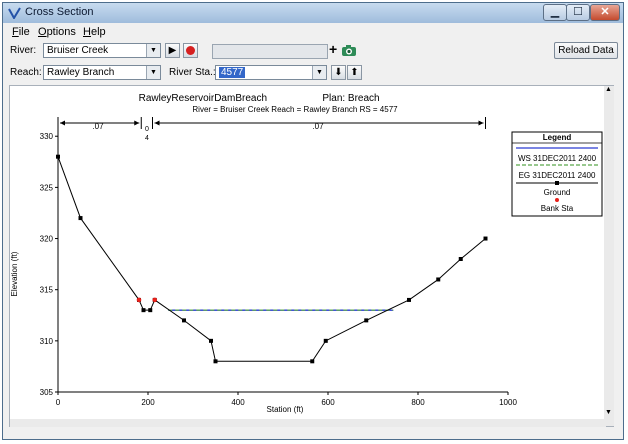 This screenshot has width=628, height=444. I want to click on x-tick-label: 0, so click(58, 402).